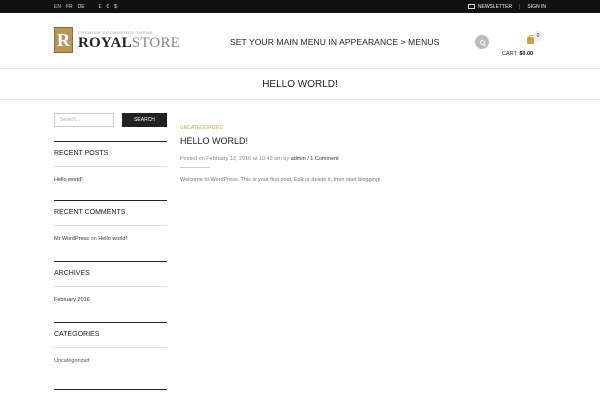 This screenshot has height=400, width=600. I want to click on cart-widget: 0 CART: $0.00, so click(520, 45).